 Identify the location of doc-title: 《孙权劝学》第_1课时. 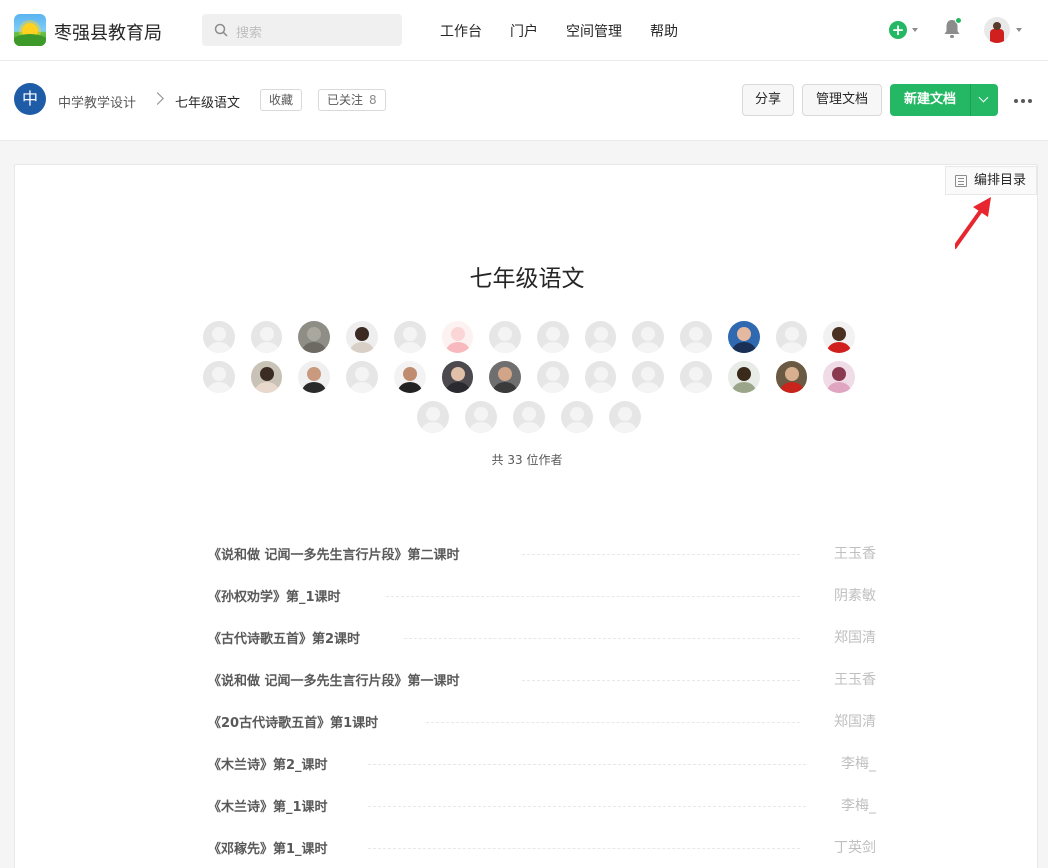
(274, 595).